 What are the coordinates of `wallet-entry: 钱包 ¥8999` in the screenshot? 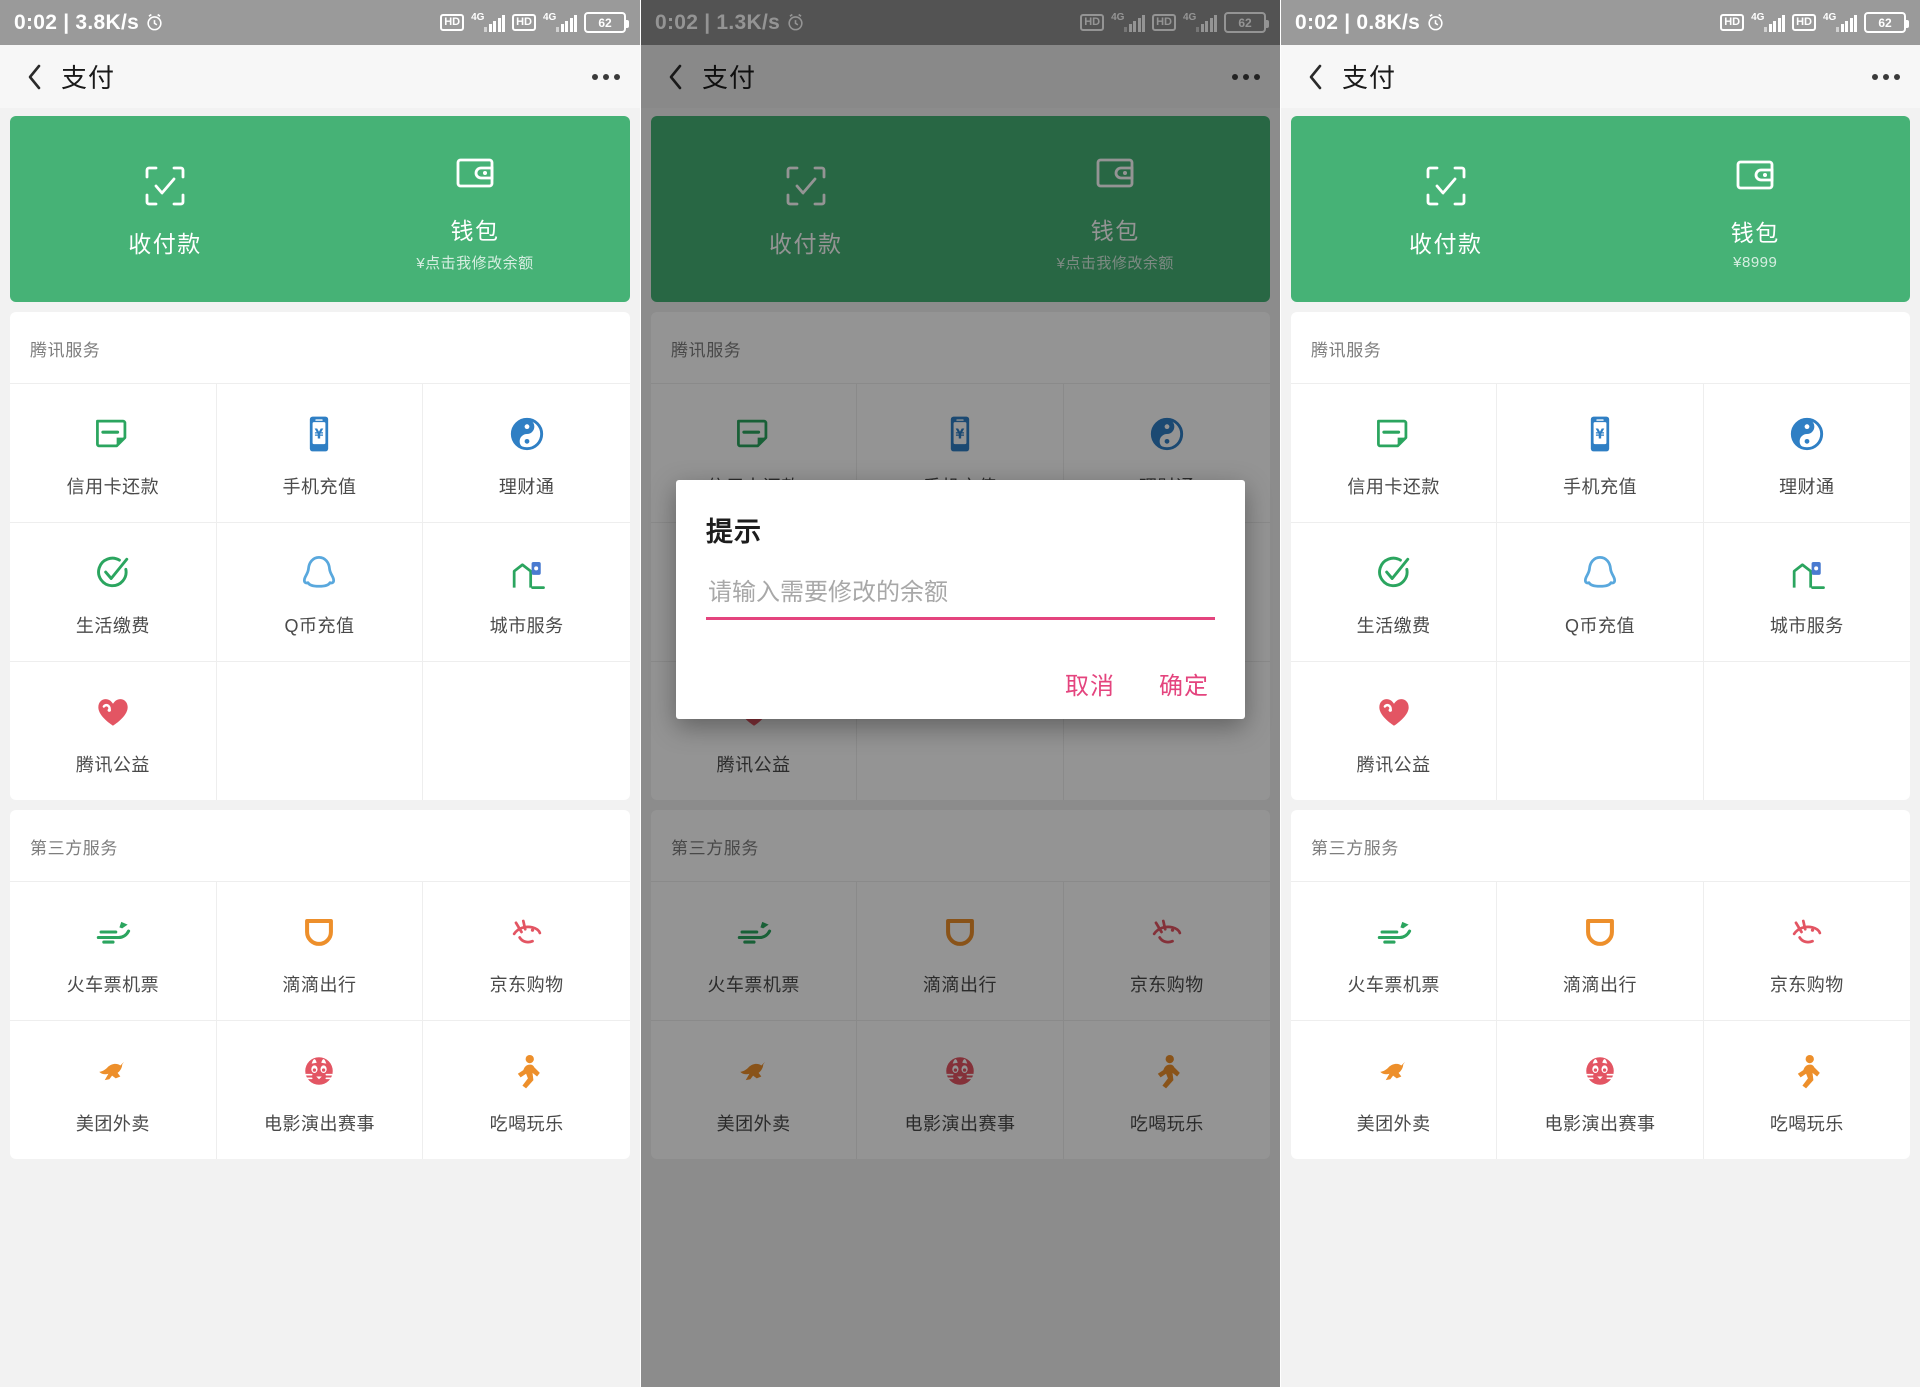 It's located at (1756, 209).